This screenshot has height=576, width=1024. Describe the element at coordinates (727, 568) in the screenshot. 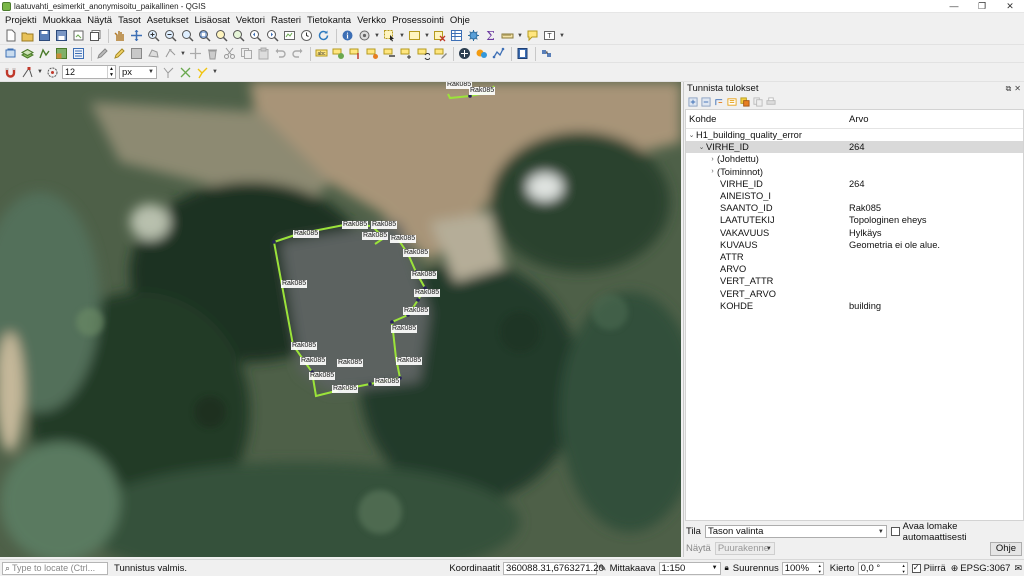

I see `lock-scale-icon: 🔒︎` at that location.